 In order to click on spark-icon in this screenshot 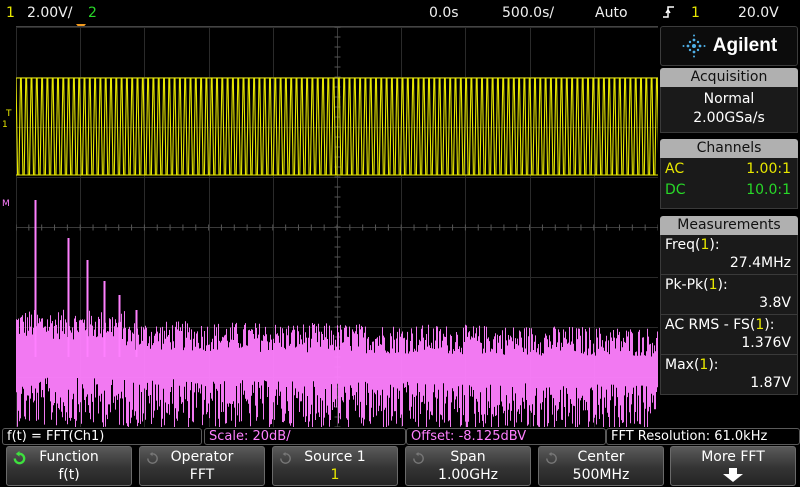, I will do `click(694, 46)`.